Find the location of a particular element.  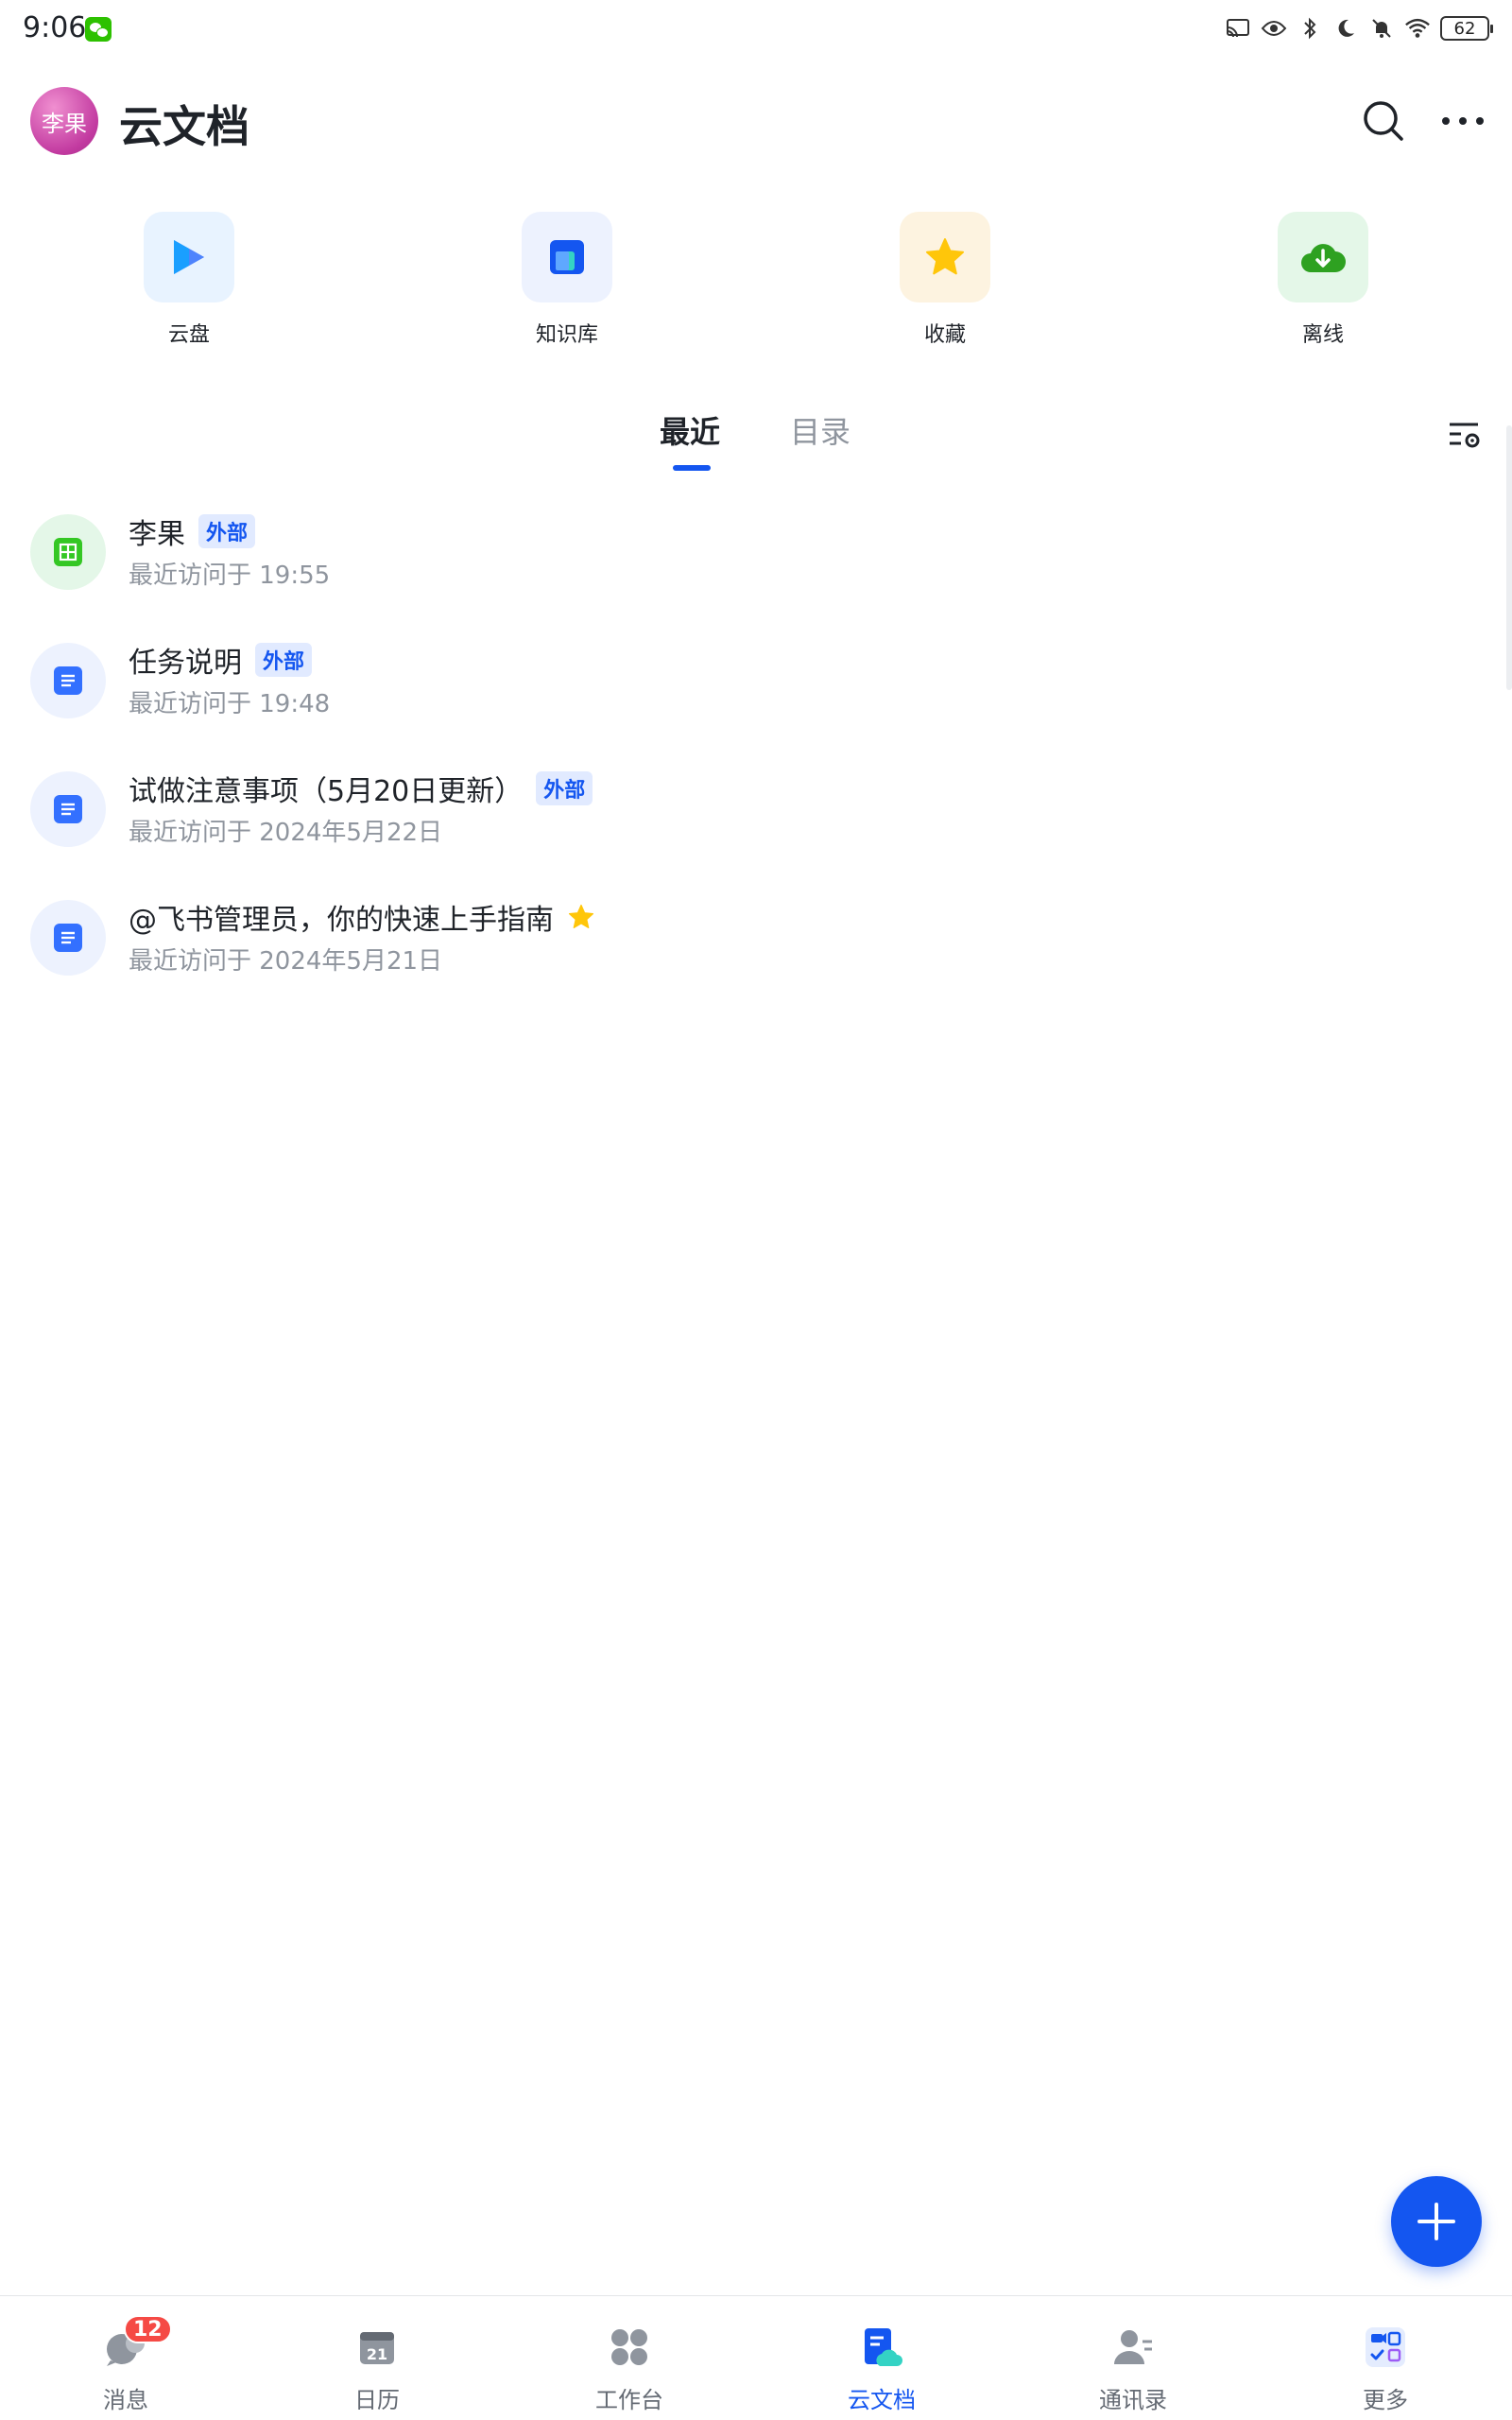

nav-label: 消息 is located at coordinates (125, 2400).